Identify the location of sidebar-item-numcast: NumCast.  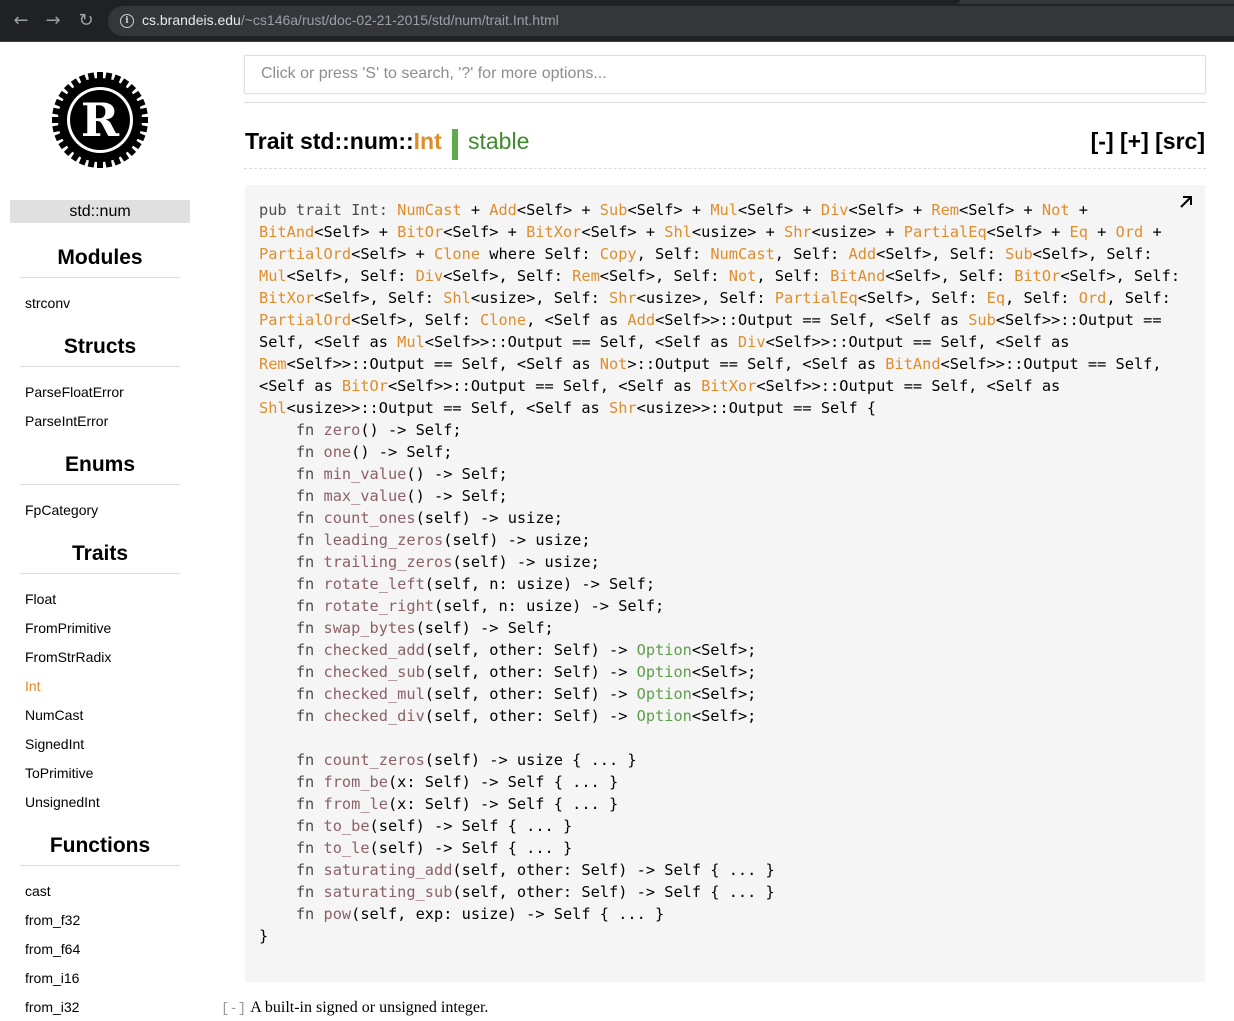
(54, 715).